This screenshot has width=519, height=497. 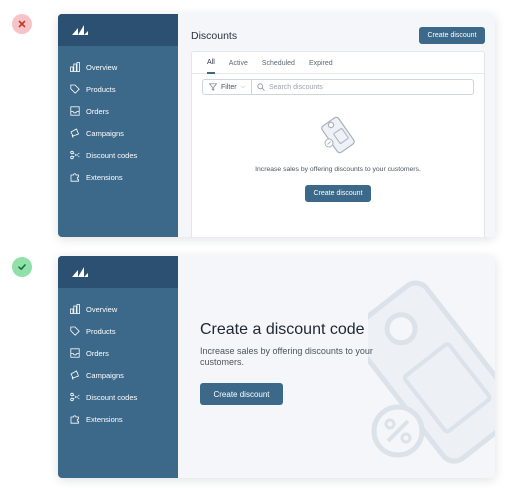 I want to click on search-icon, so click(x=261, y=87).